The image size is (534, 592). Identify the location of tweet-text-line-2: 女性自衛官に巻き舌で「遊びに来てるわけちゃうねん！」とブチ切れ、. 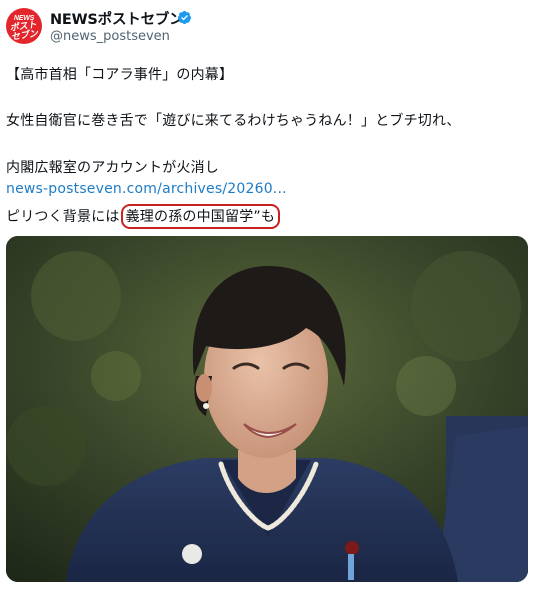
(233, 121).